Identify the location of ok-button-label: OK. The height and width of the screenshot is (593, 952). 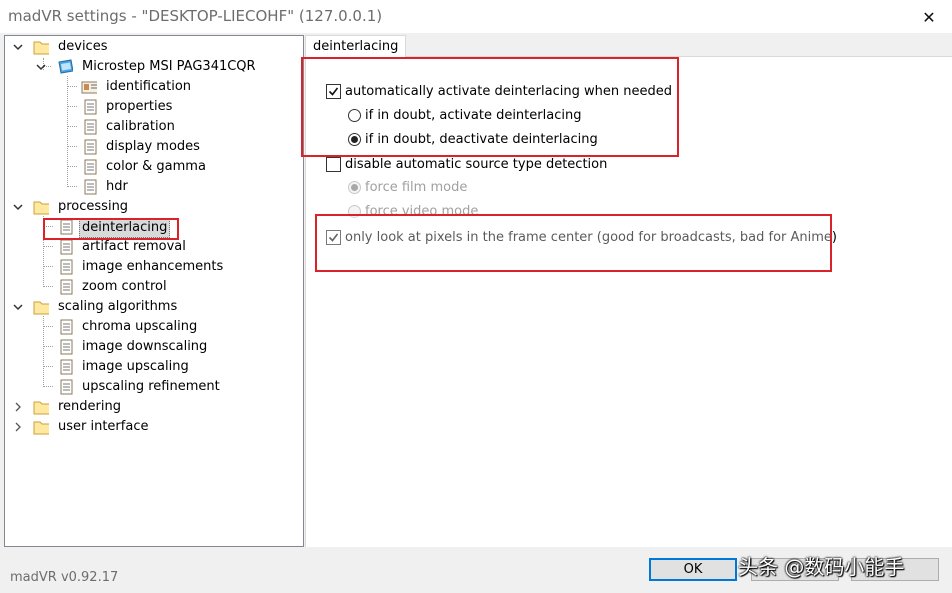
(693, 569).